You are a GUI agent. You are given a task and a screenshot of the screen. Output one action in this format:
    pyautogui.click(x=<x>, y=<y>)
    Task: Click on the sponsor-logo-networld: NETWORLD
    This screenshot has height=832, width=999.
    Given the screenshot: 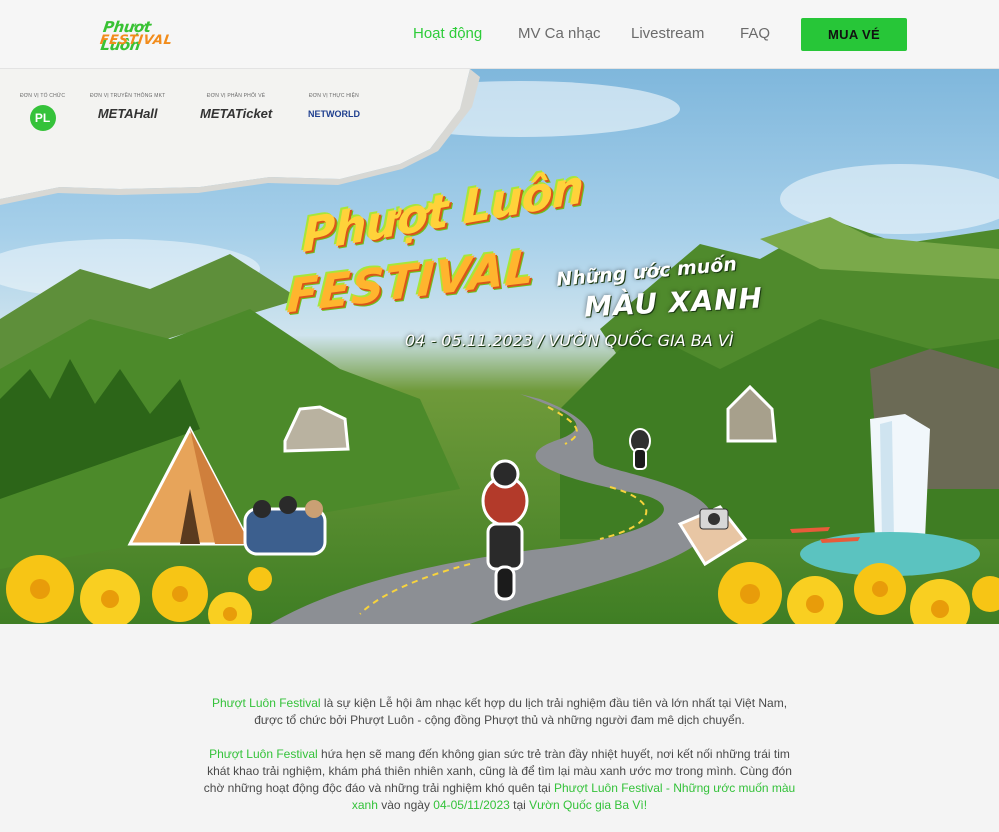 What is the action you would take?
    pyautogui.click(x=334, y=114)
    